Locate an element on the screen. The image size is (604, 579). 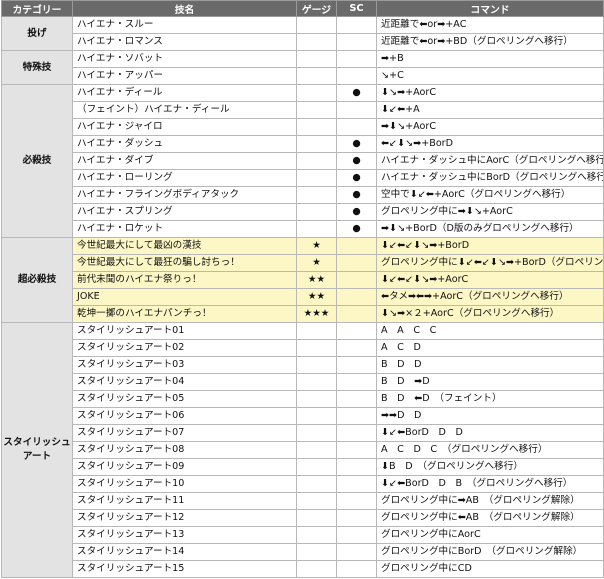
command-cell: グロペリング中に⬇↙⬅↙⬇↘➡+BorD（グロペリング解除） is located at coordinates (490, 263).